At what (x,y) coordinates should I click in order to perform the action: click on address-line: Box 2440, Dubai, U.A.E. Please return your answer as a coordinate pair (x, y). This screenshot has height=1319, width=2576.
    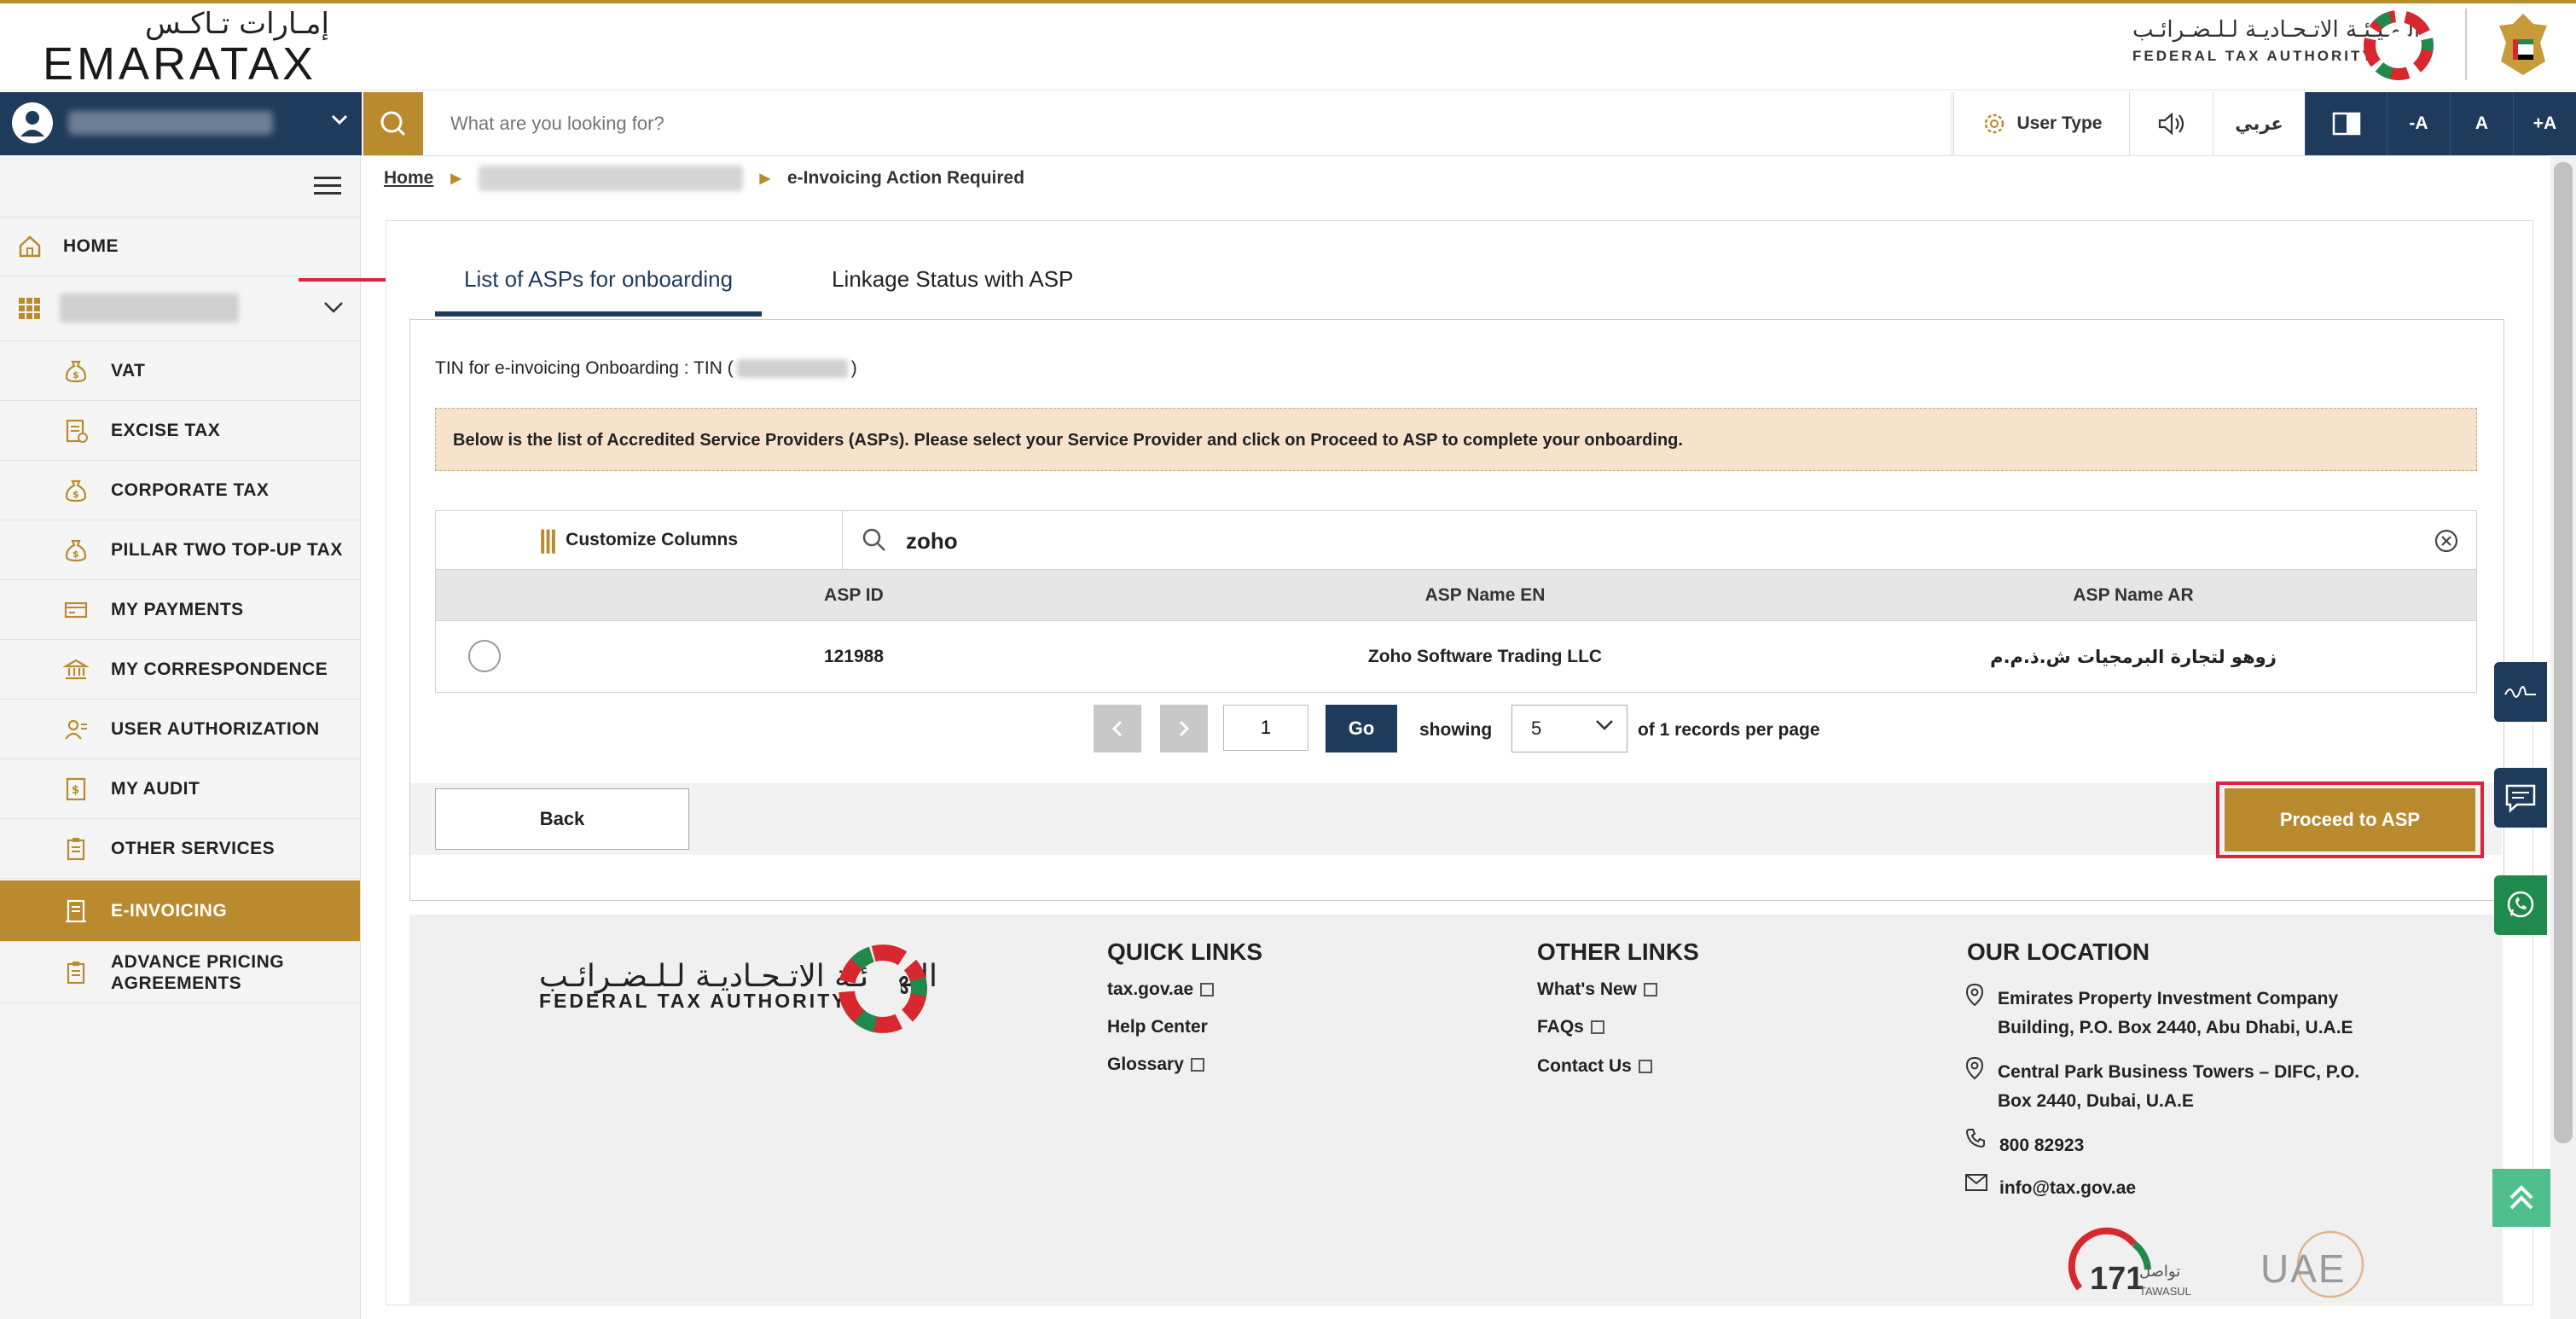
    Looking at the image, I should click on (2096, 1101).